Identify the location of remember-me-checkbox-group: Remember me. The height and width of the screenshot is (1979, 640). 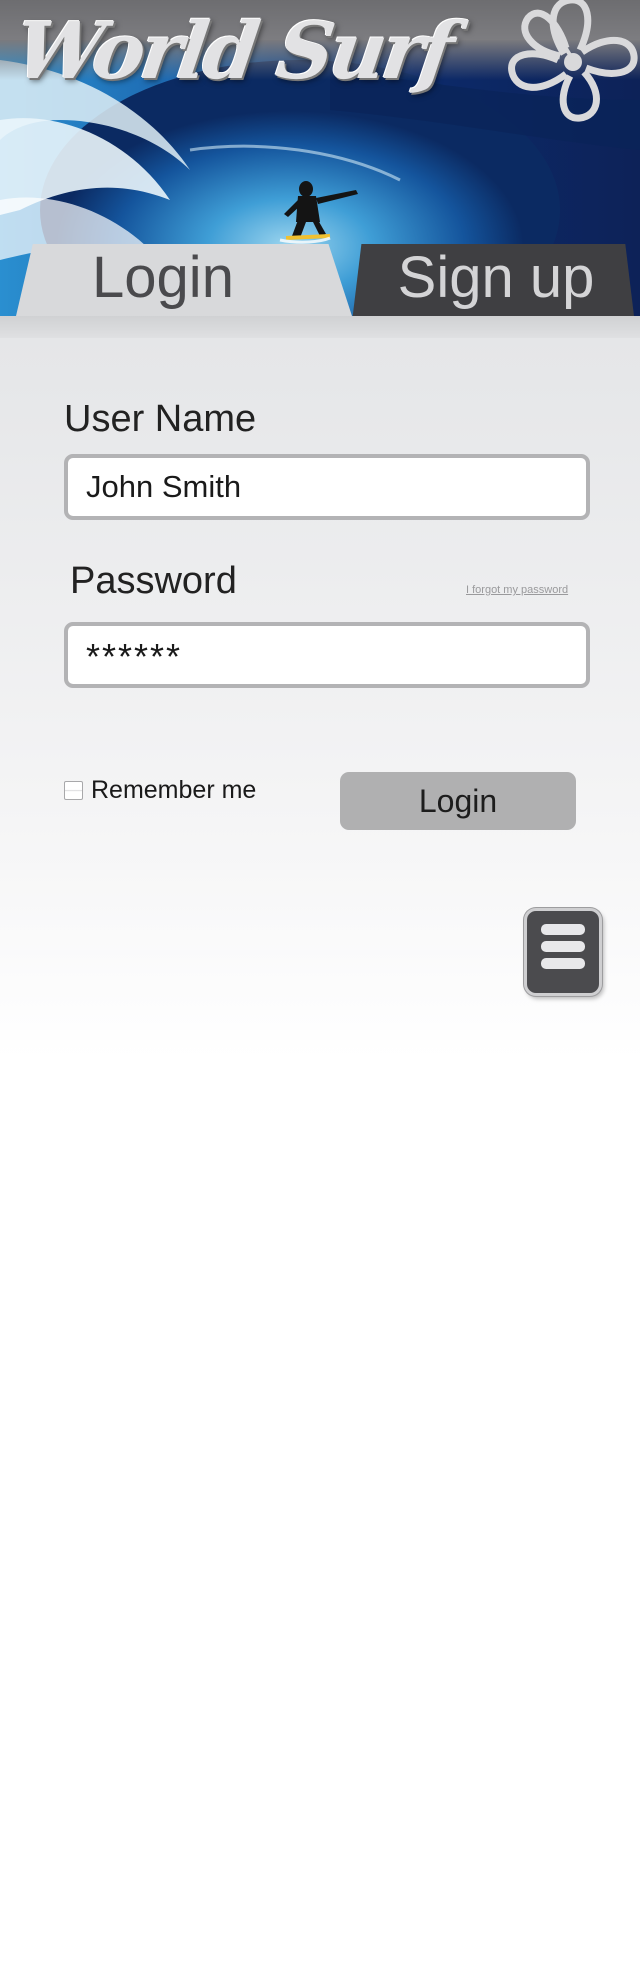
(160, 790).